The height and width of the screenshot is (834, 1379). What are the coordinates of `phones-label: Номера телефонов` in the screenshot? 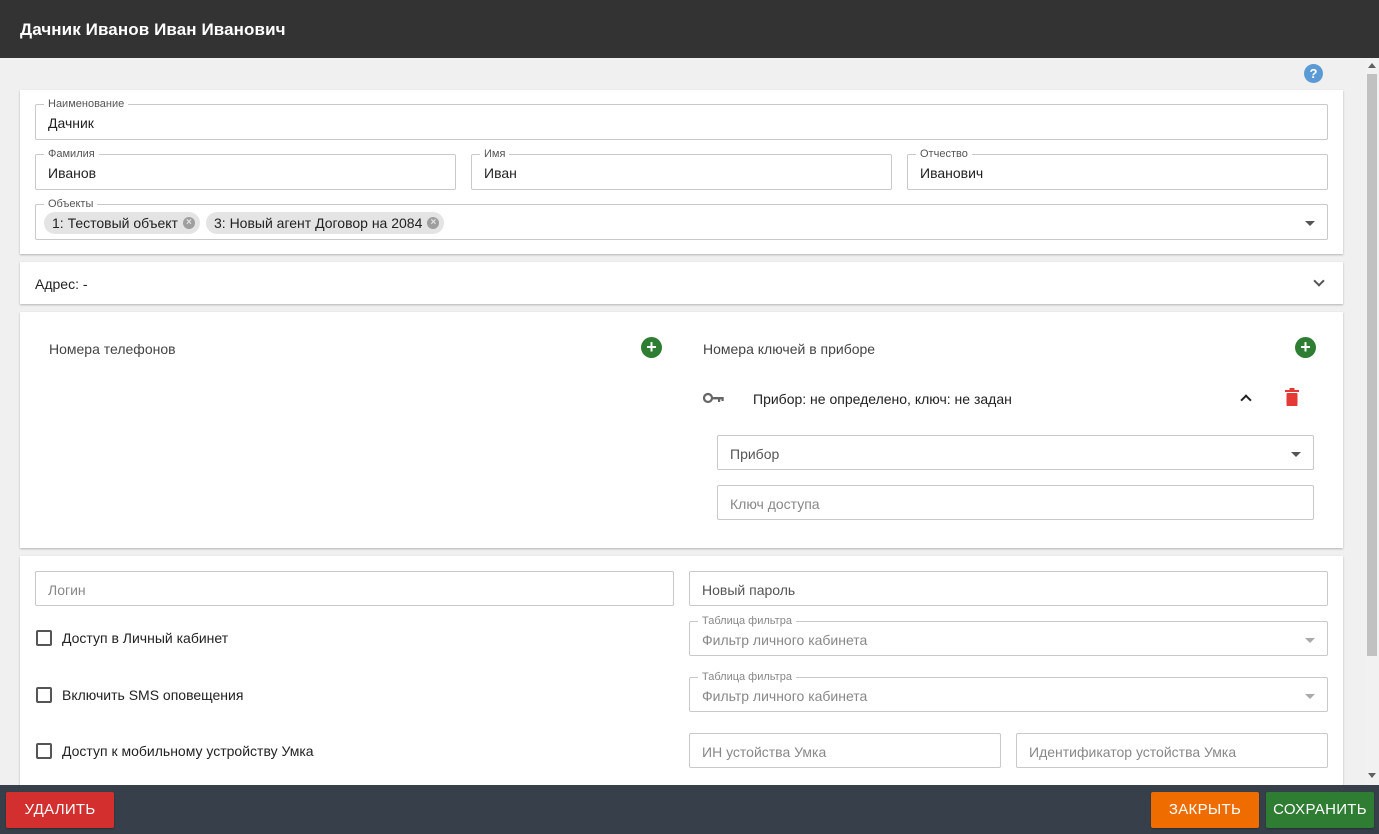 It's located at (112, 349).